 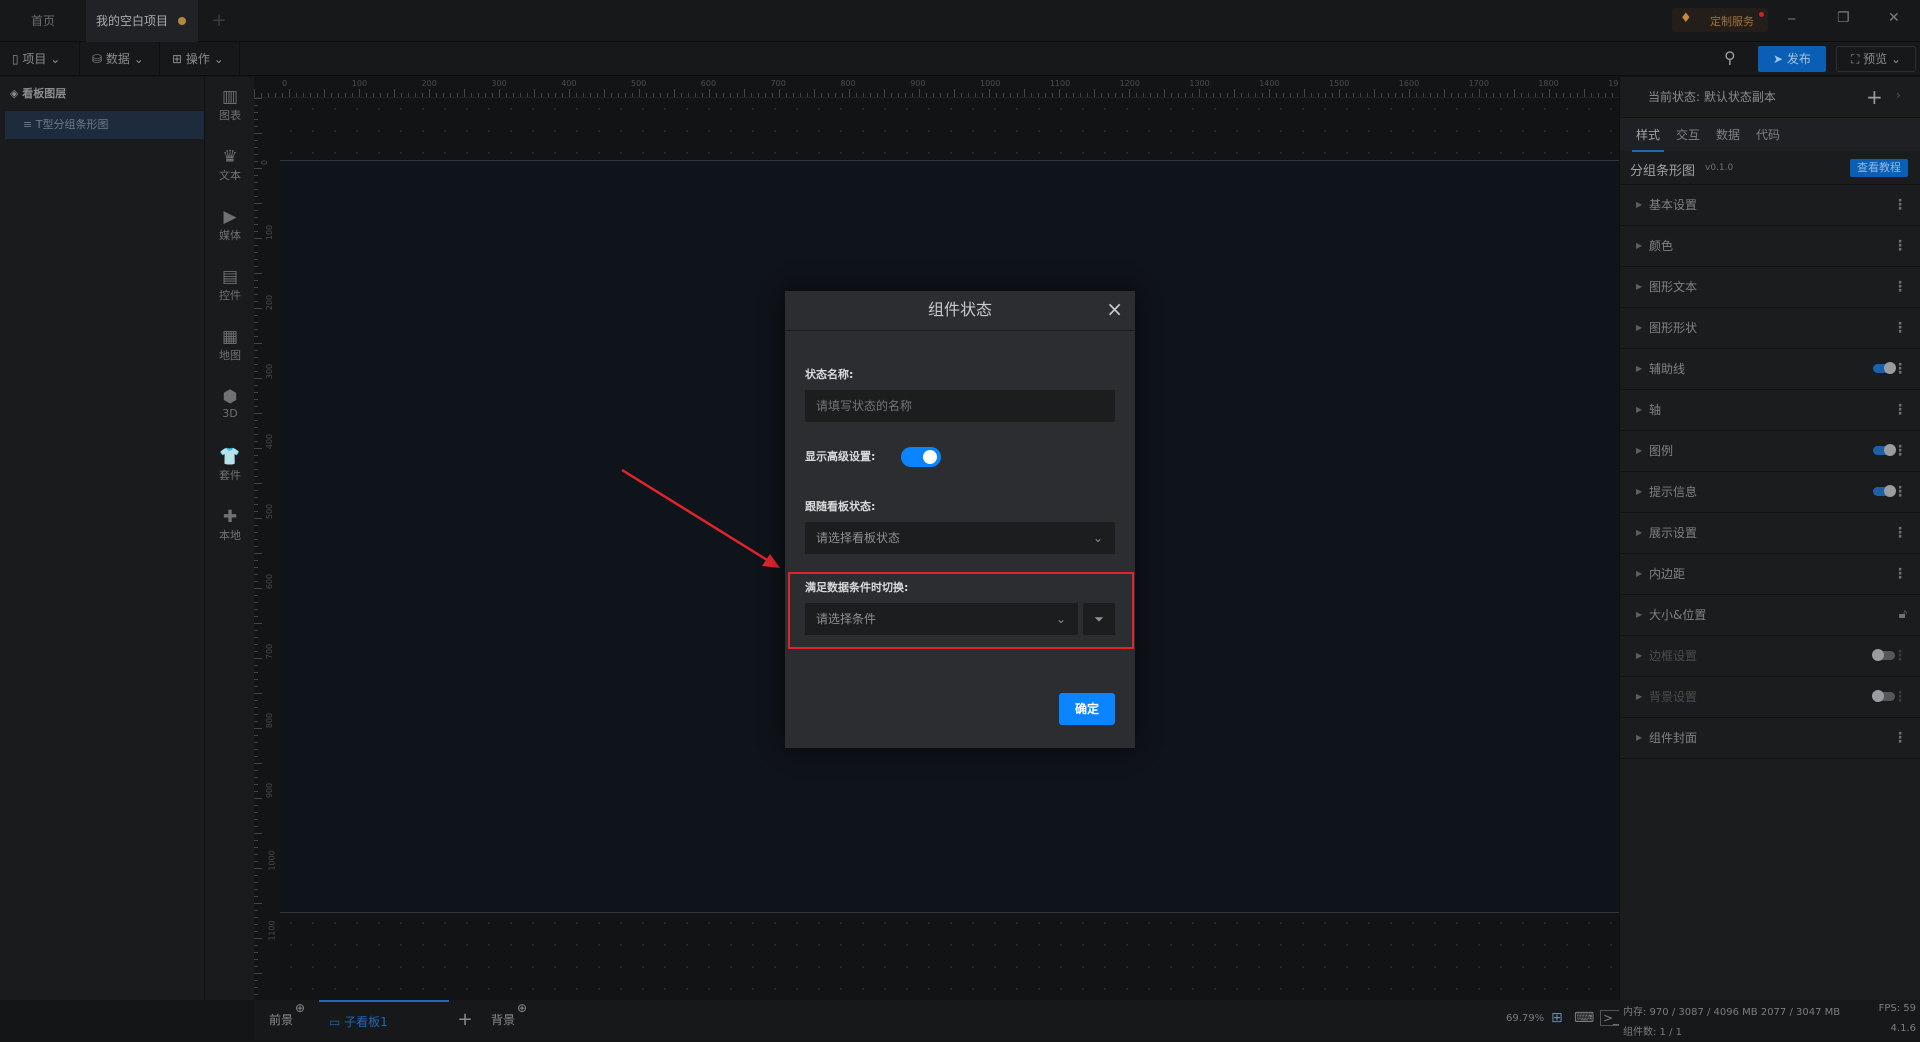 I want to click on preview-button: ⛶ 预览 ⌄, so click(x=1876, y=59).